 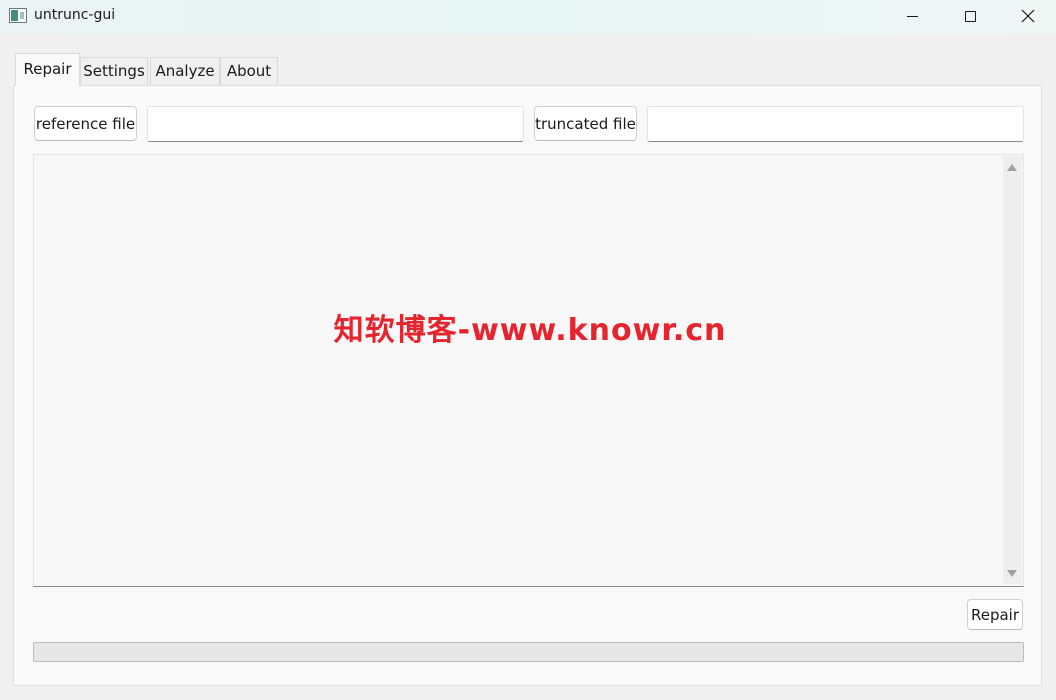 I want to click on repair-button: Repair, so click(x=995, y=614).